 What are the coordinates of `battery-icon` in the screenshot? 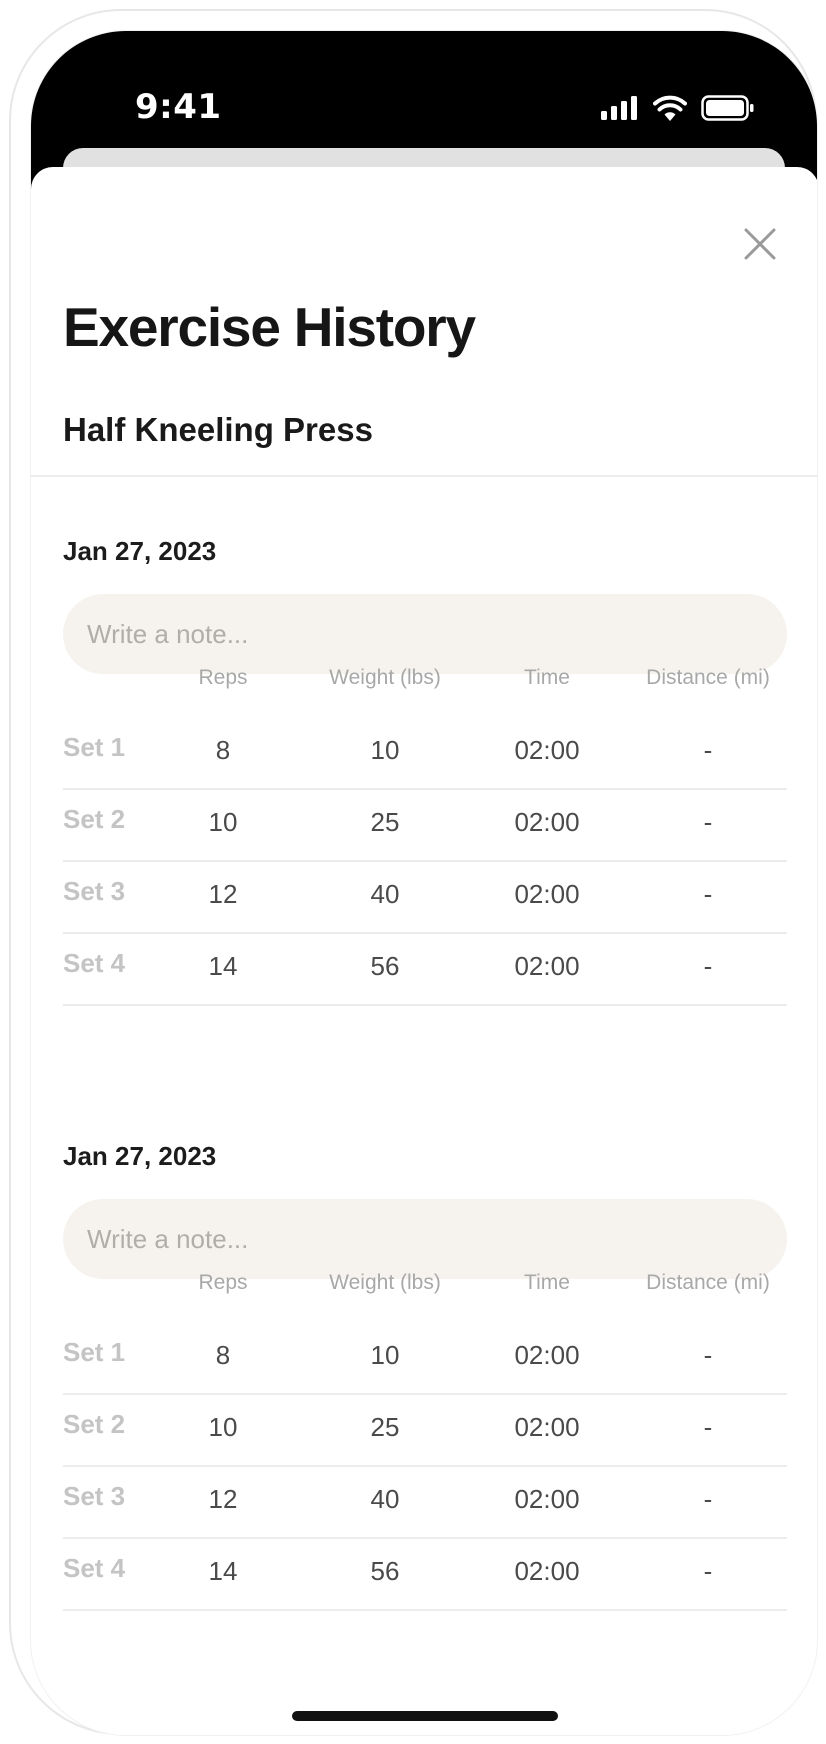 It's located at (728, 110).